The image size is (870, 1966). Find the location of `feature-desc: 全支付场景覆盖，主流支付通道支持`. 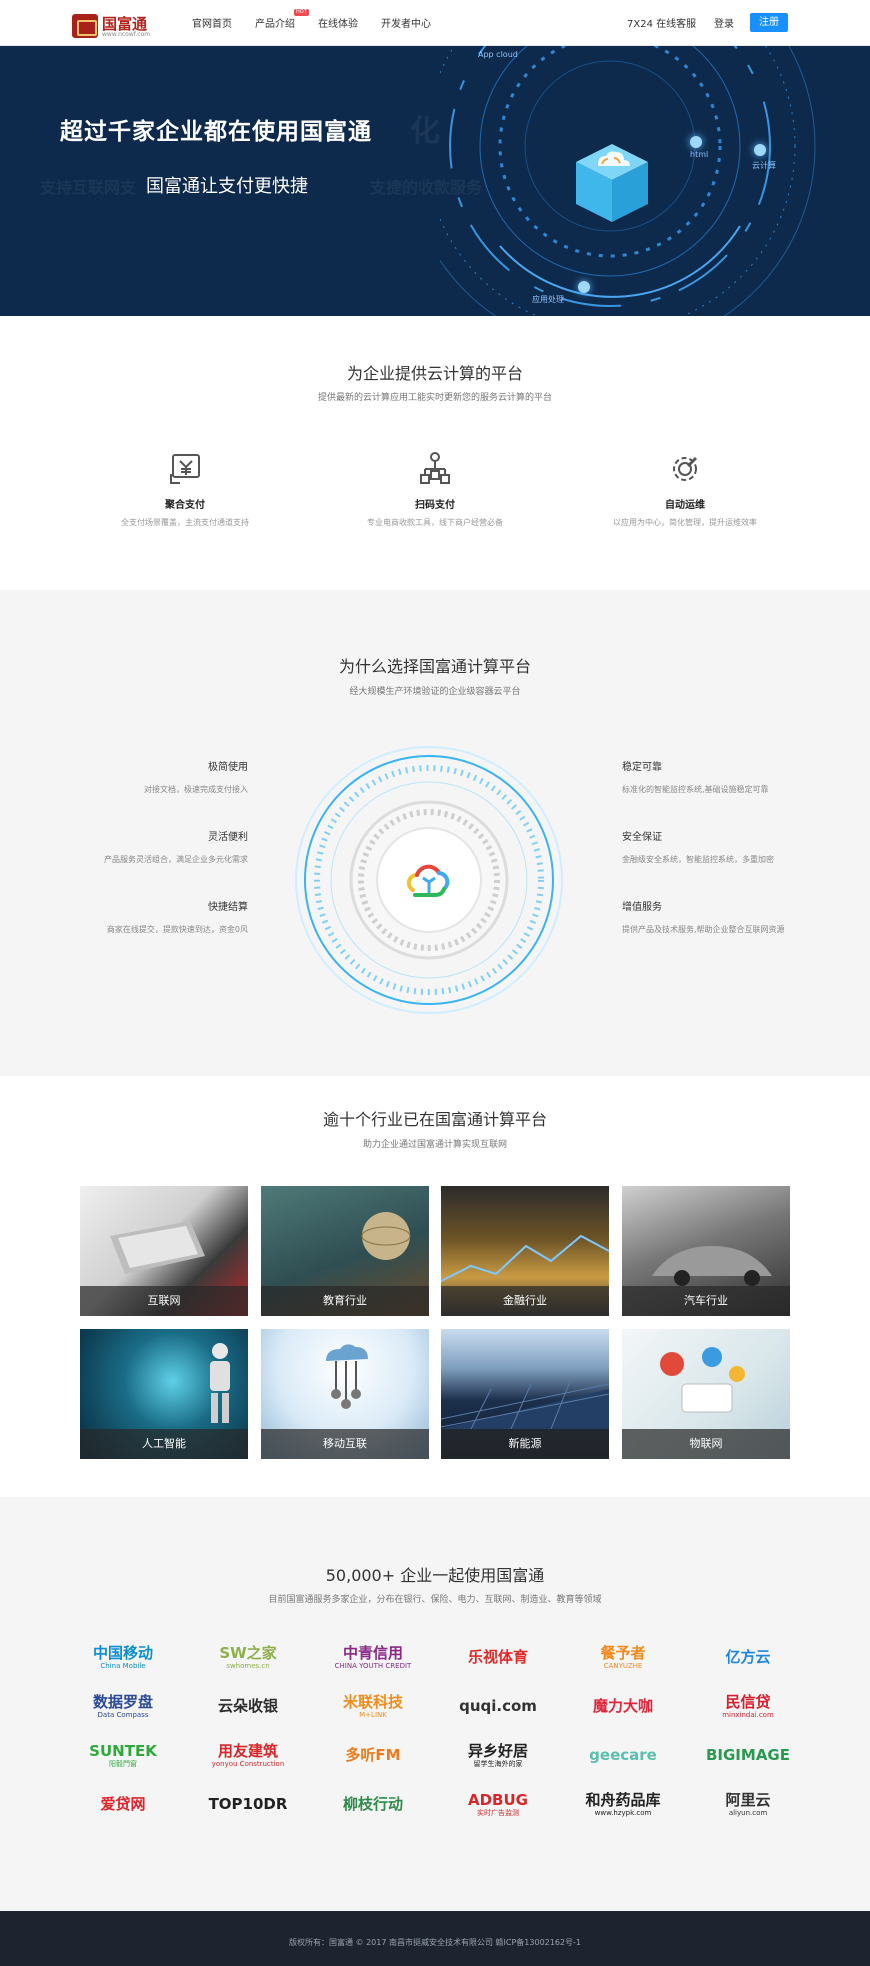

feature-desc: 全支付场景覆盖，主流支付通道支持 is located at coordinates (185, 522).